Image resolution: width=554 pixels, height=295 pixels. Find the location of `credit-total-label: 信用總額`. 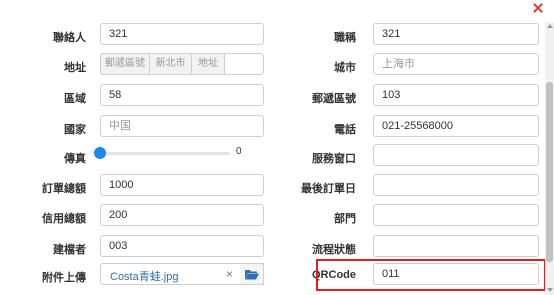

credit-total-label: 信用總額 is located at coordinates (64, 219).